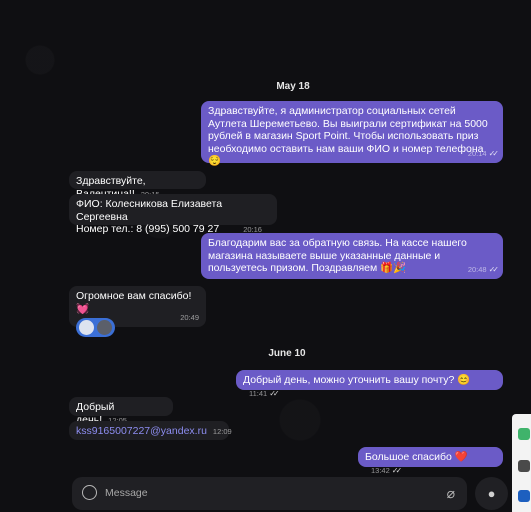 Image resolution: width=531 pixels, height=512 pixels. Describe the element at coordinates (477, 153) in the screenshot. I see `message-time: 20:14` at that location.